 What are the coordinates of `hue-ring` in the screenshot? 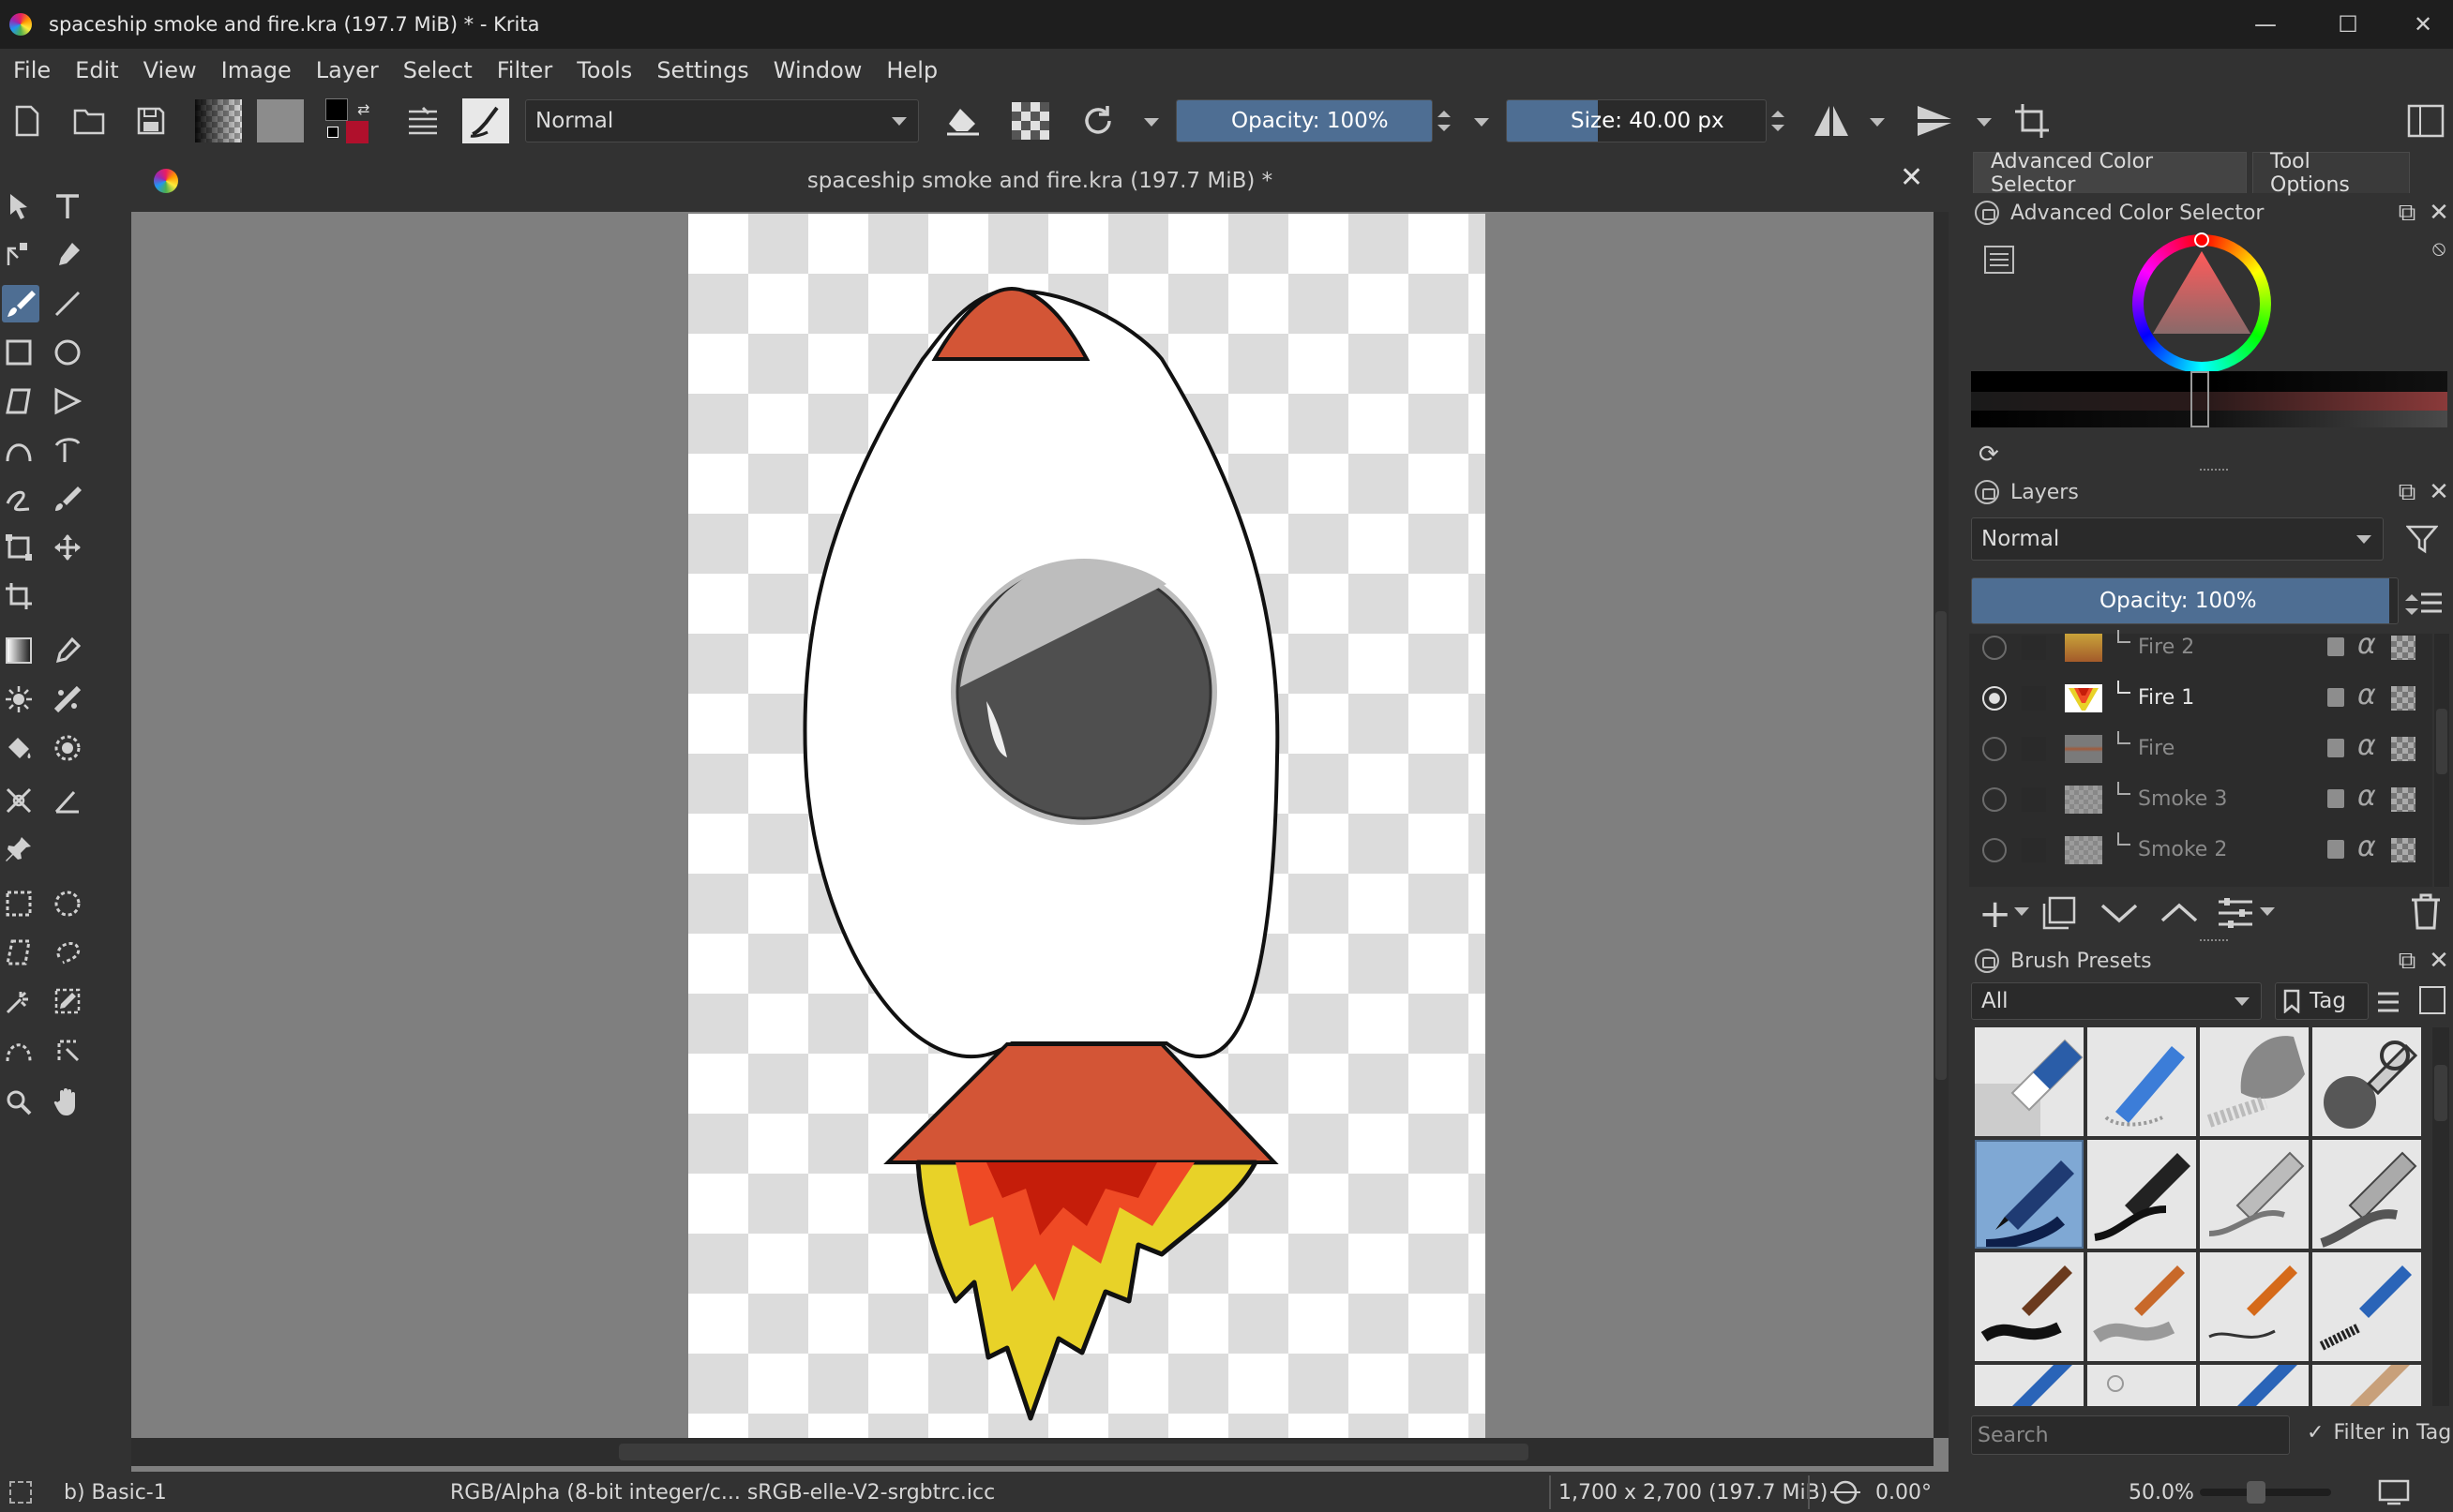 It's located at (2201, 302).